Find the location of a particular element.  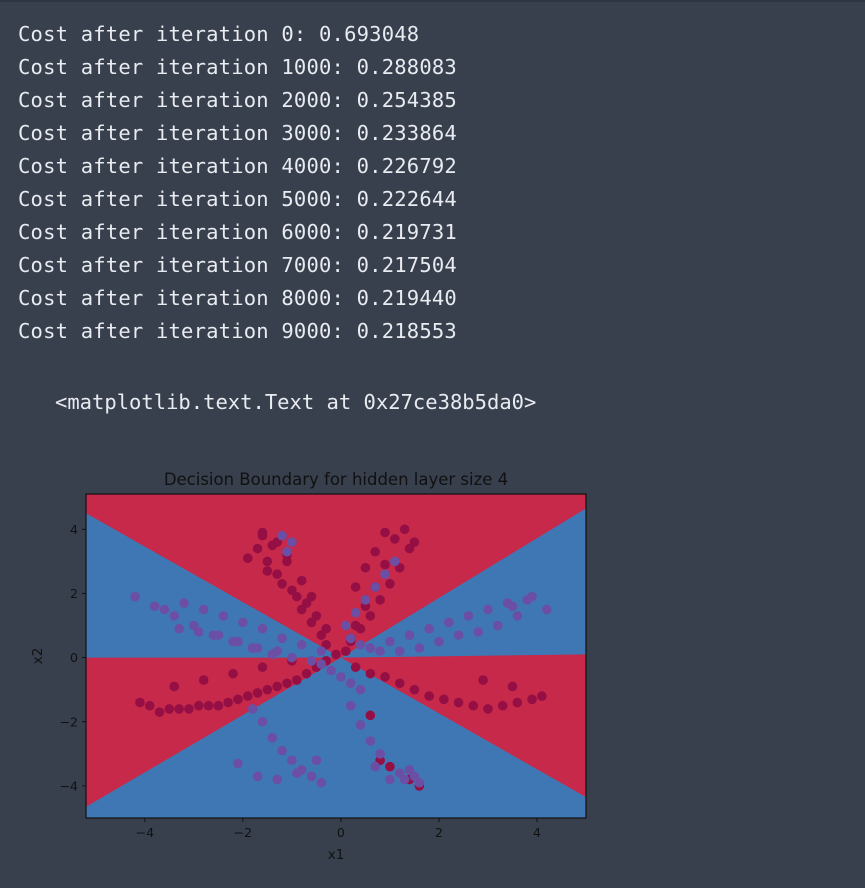

x-tick-label: −4 is located at coordinates (145, 832).